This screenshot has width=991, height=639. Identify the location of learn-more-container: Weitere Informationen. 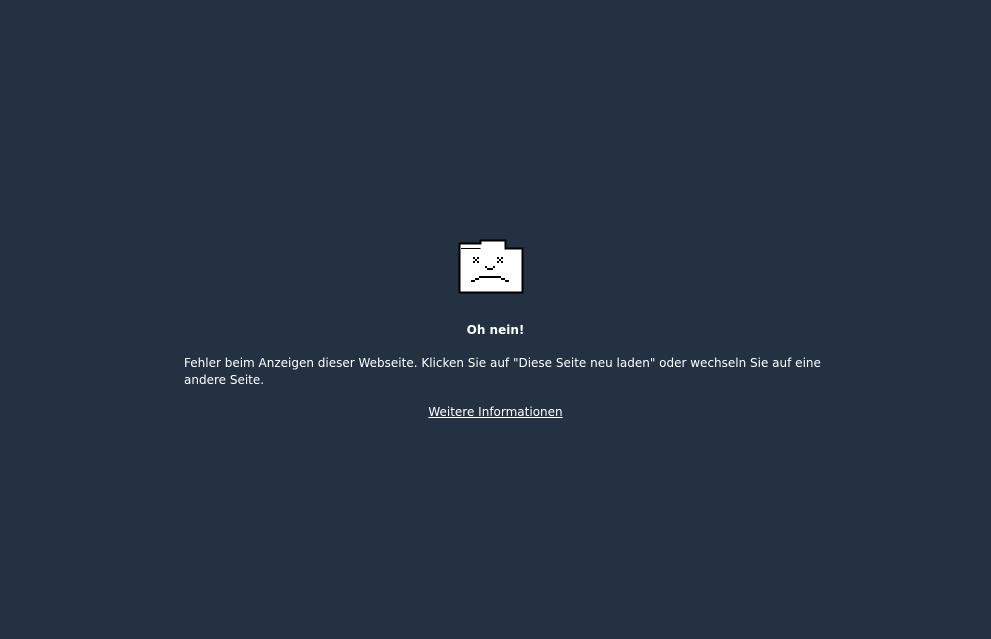
(495, 412).